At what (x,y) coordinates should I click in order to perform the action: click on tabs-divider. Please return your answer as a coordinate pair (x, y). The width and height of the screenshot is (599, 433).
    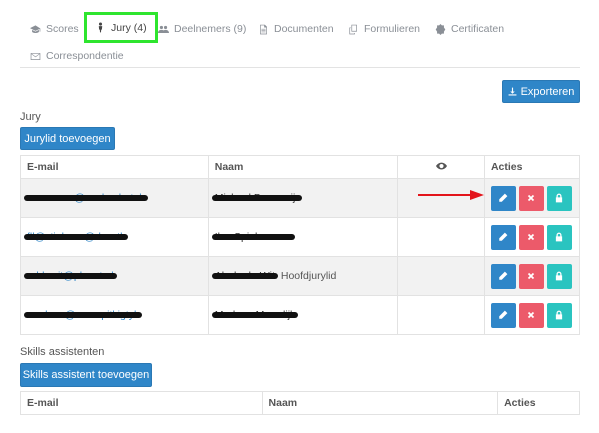
    Looking at the image, I should click on (300, 67).